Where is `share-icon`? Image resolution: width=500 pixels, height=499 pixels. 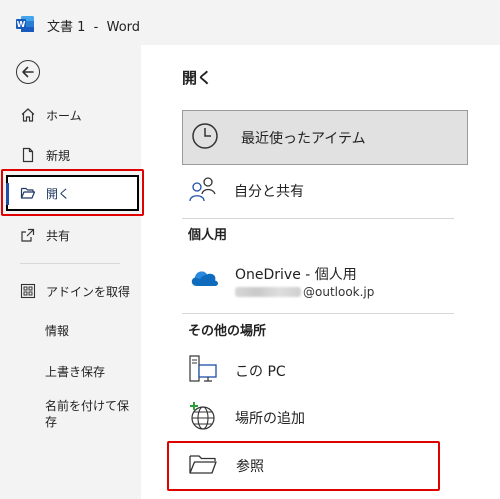 share-icon is located at coordinates (28, 235).